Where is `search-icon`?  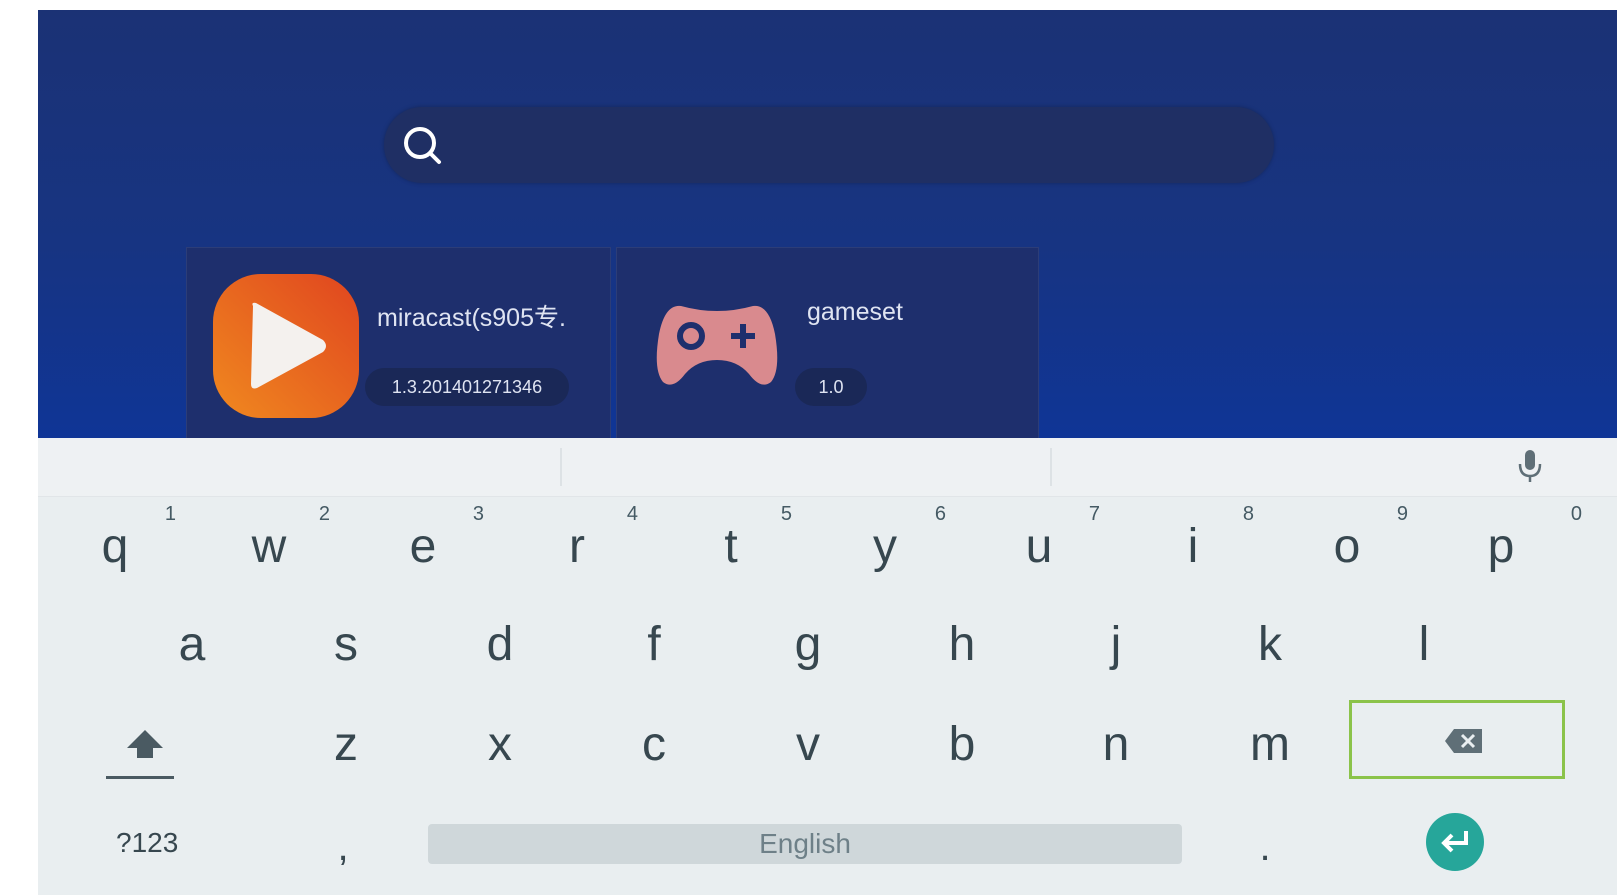 search-icon is located at coordinates (422, 145).